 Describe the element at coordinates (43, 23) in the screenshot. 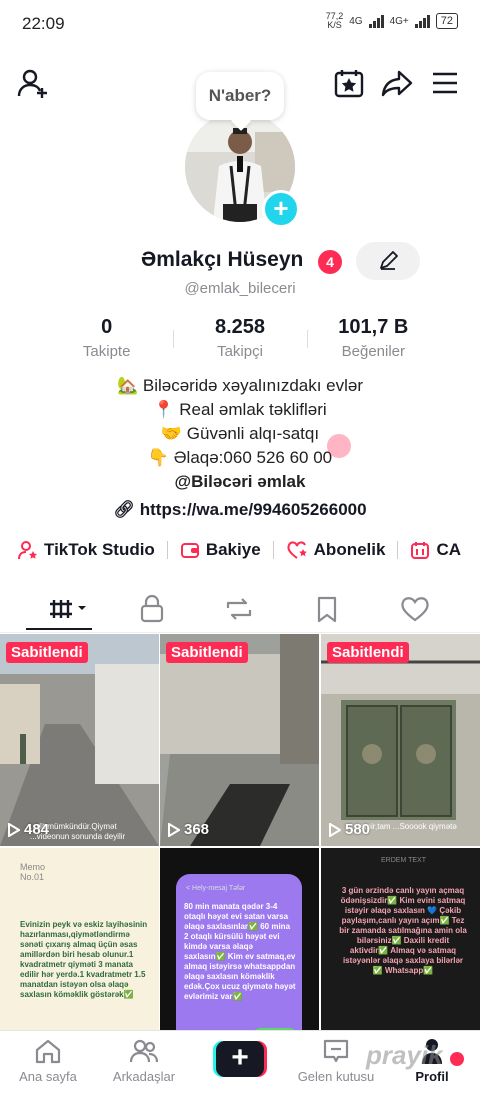

I see `status-time: 22:09` at that location.